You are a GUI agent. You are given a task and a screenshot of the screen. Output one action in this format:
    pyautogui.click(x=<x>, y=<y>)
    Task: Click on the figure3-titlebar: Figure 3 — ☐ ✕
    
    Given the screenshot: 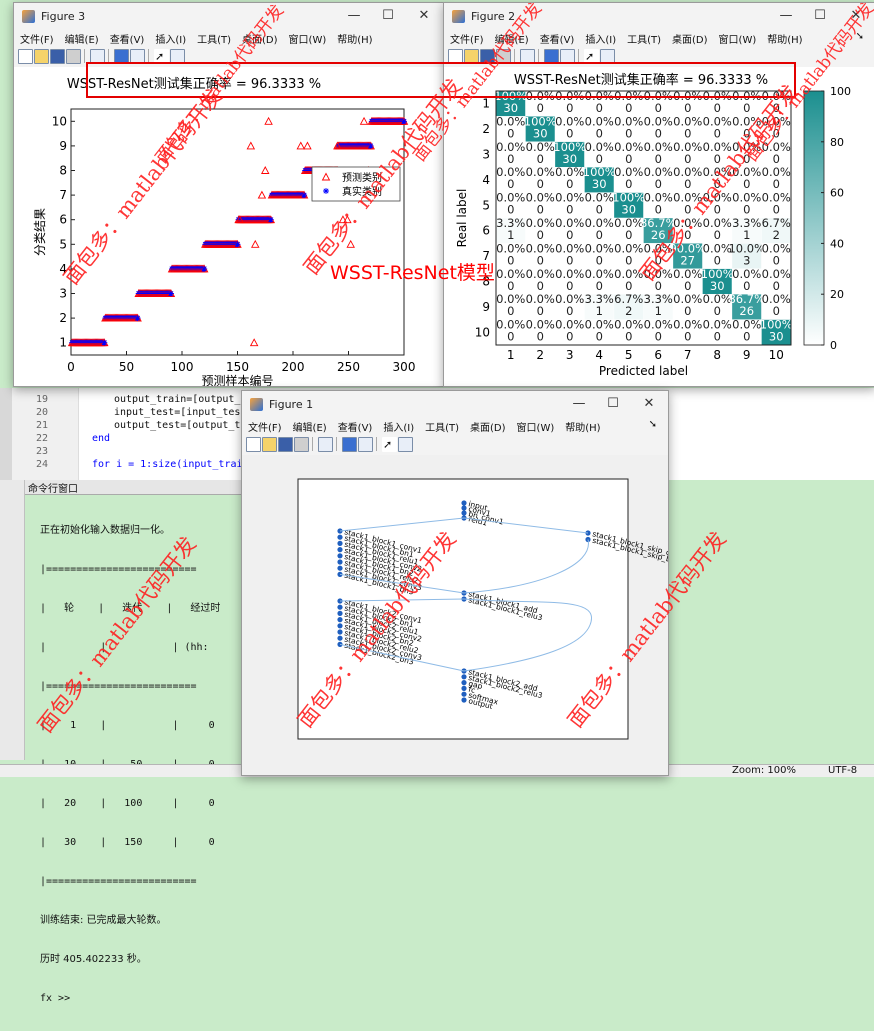 What is the action you would take?
    pyautogui.click(x=228, y=17)
    